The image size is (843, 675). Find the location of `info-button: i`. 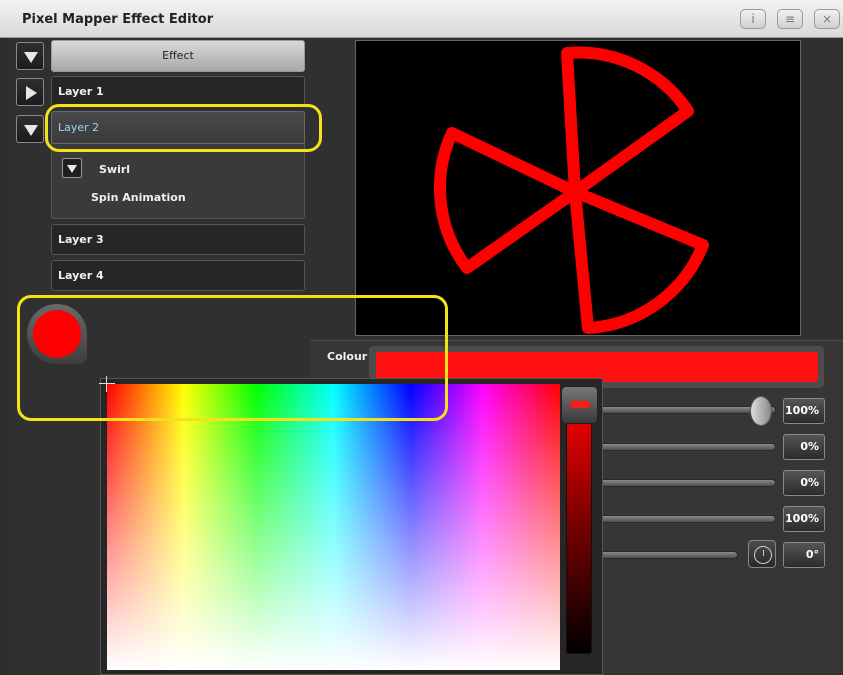

info-button: i is located at coordinates (753, 19).